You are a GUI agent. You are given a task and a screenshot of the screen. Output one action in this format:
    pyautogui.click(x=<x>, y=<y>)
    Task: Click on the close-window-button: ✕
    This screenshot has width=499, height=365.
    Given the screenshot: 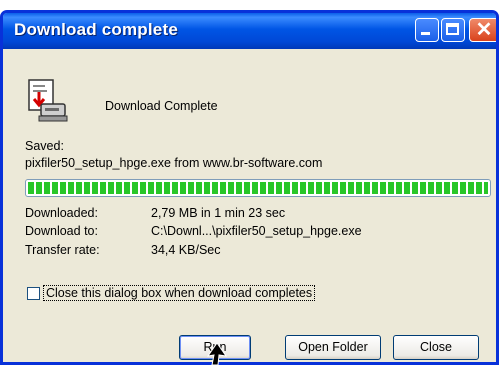 What is the action you would take?
    pyautogui.click(x=482, y=30)
    